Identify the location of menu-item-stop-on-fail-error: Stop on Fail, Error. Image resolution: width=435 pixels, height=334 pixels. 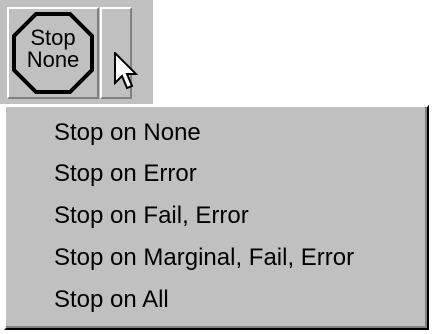
(151, 216).